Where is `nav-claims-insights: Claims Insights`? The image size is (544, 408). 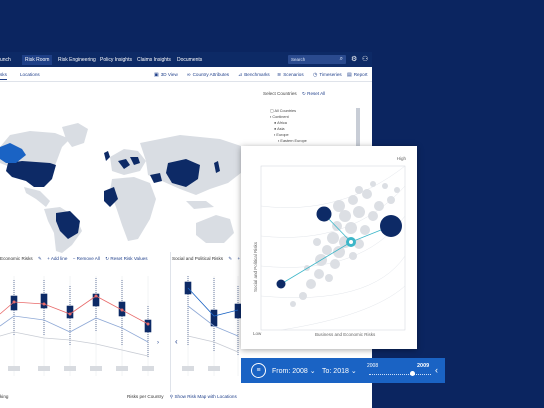 nav-claims-insights: Claims Insights is located at coordinates (154, 60).